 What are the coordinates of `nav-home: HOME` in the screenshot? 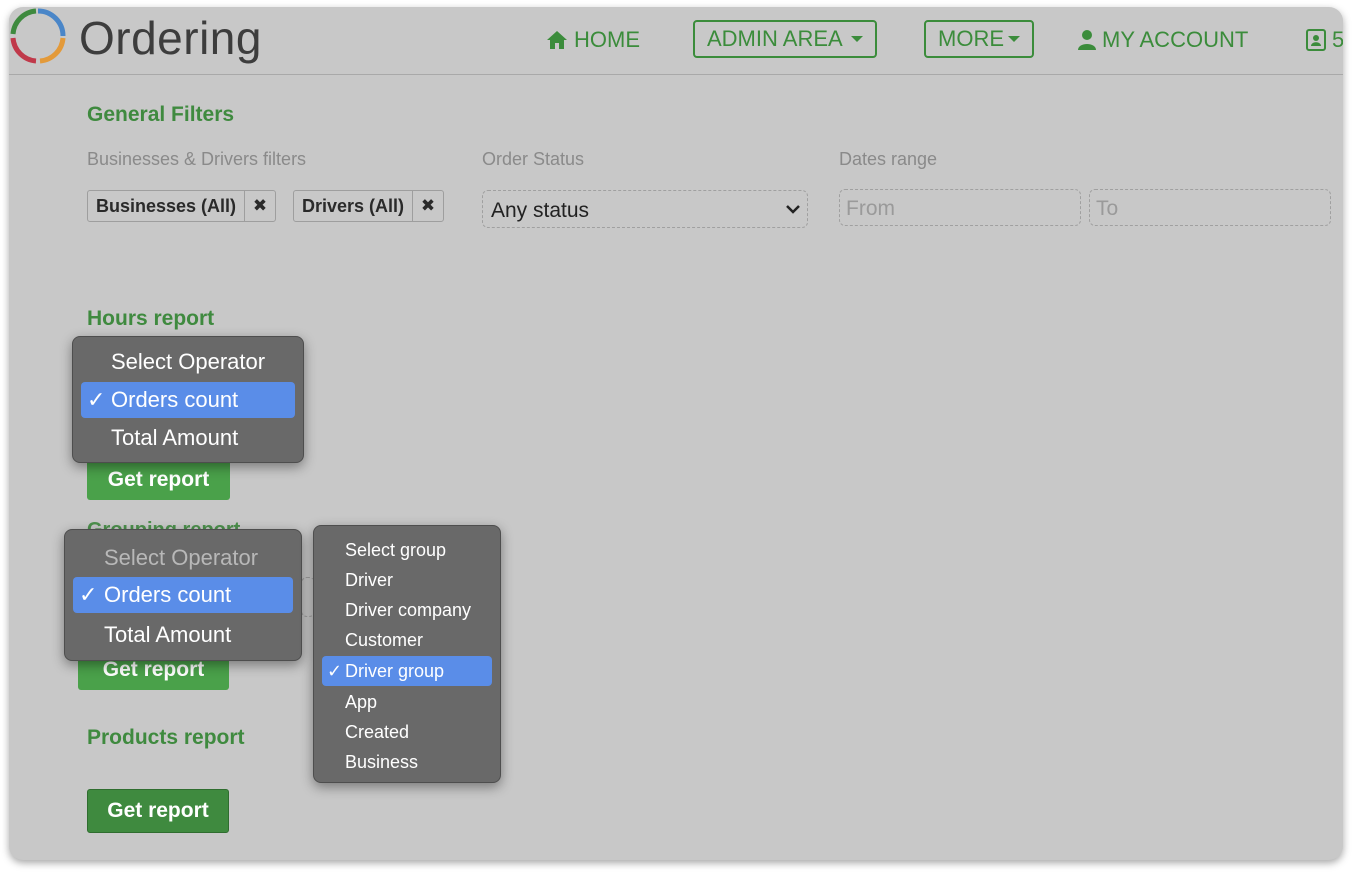 It's located at (593, 40).